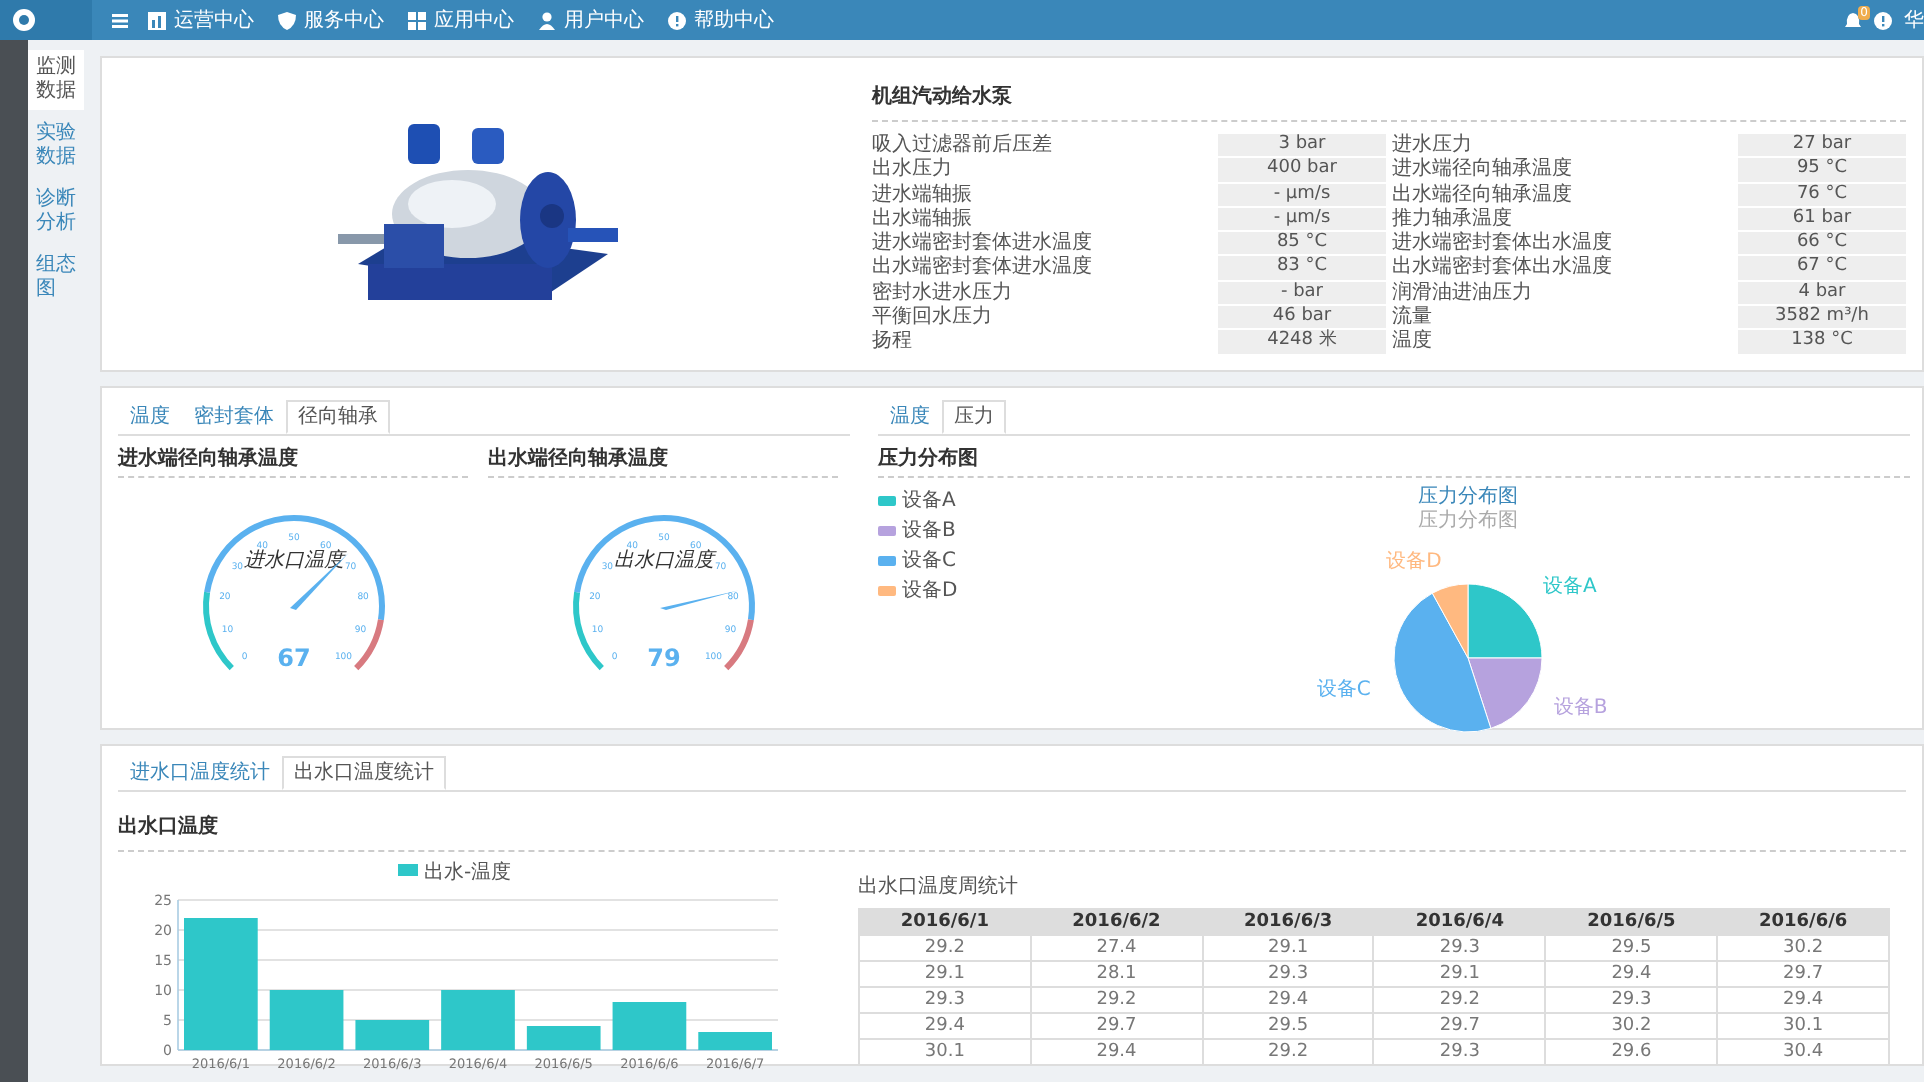 The width and height of the screenshot is (1924, 1082). I want to click on gauge-value: 67, so click(293, 658).